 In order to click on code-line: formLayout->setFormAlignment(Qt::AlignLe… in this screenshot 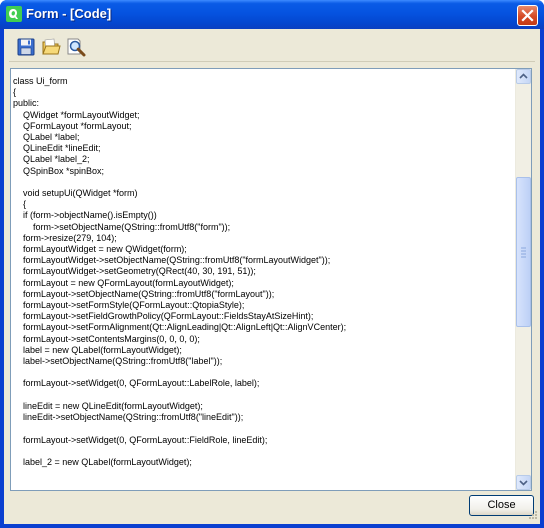, I will do `click(180, 327)`.